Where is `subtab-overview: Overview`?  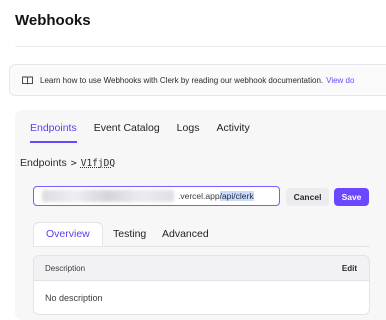
subtab-overview: Overview is located at coordinates (68, 234).